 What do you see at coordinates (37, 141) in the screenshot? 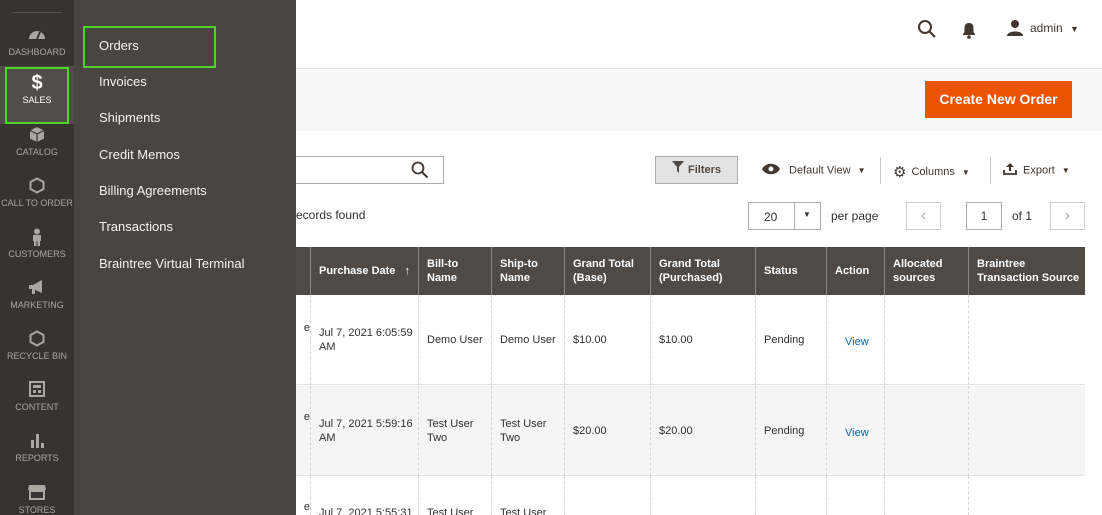
I see `sidebar-item-catalog: CATALOG` at bounding box center [37, 141].